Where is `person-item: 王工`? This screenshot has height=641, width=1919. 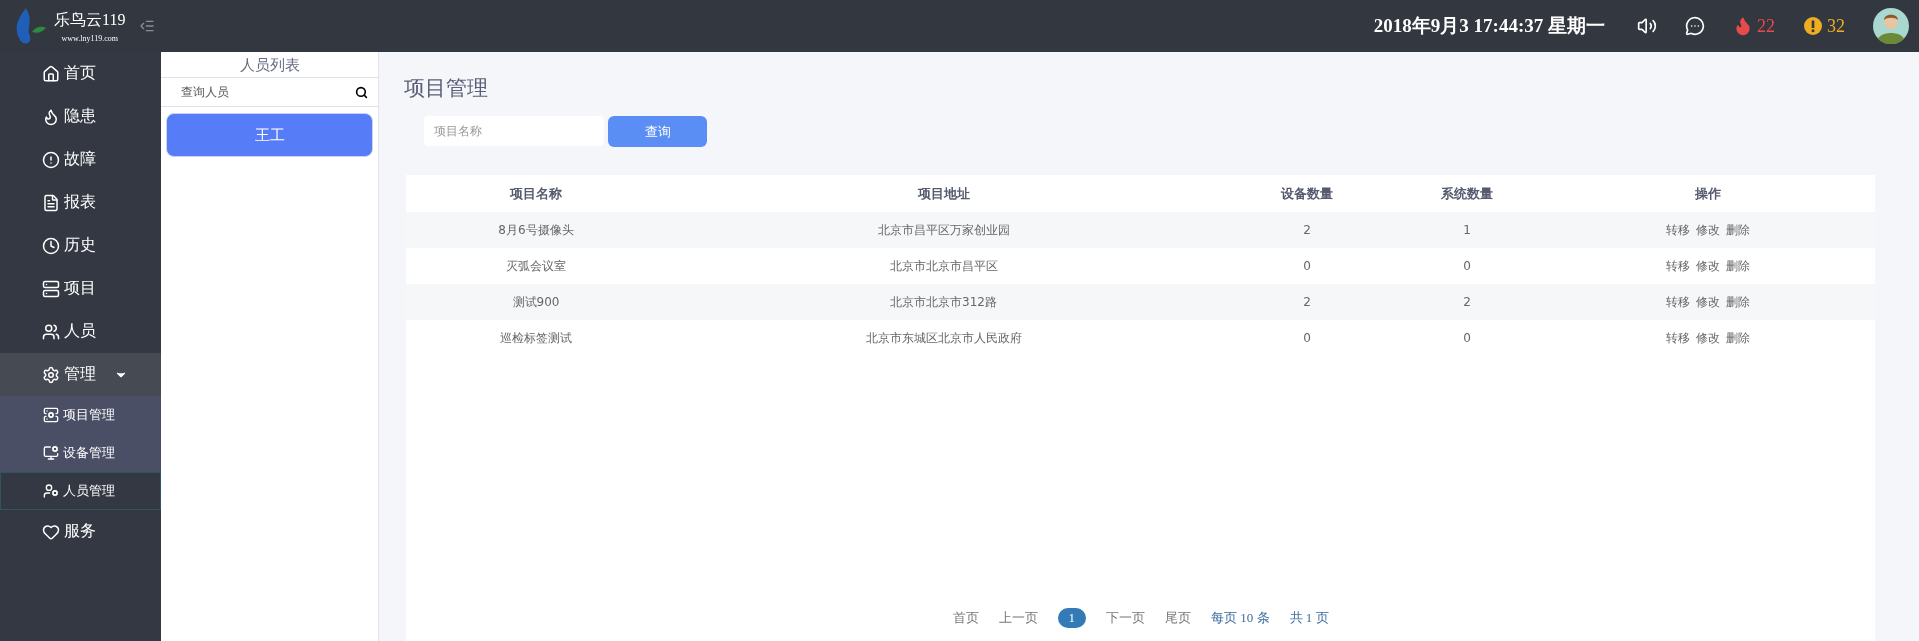 person-item: 王工 is located at coordinates (269, 135).